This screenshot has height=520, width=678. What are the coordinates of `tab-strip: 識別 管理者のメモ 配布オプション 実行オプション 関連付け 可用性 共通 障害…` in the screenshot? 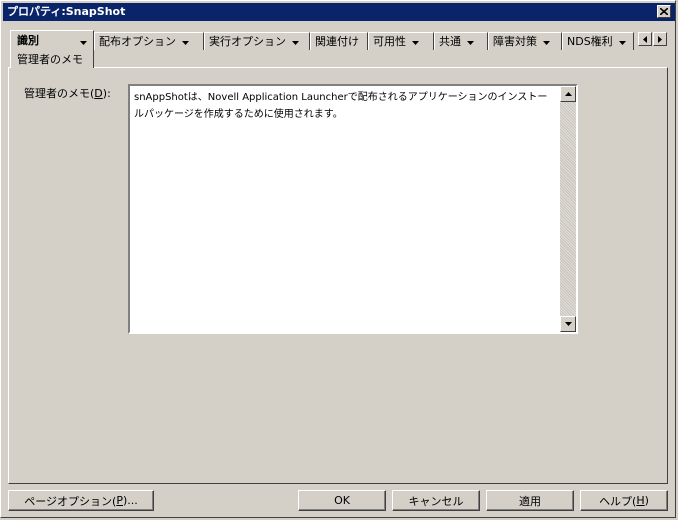 It's located at (338, 49).